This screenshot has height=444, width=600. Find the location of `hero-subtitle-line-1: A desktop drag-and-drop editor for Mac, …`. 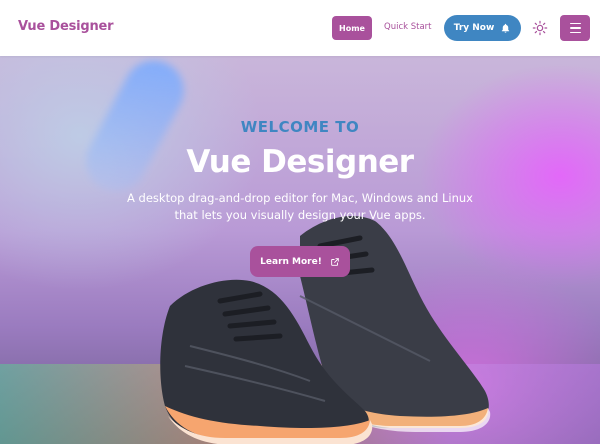

hero-subtitle-line-1: A desktop drag-and-drop editor for Mac, … is located at coordinates (300, 198).